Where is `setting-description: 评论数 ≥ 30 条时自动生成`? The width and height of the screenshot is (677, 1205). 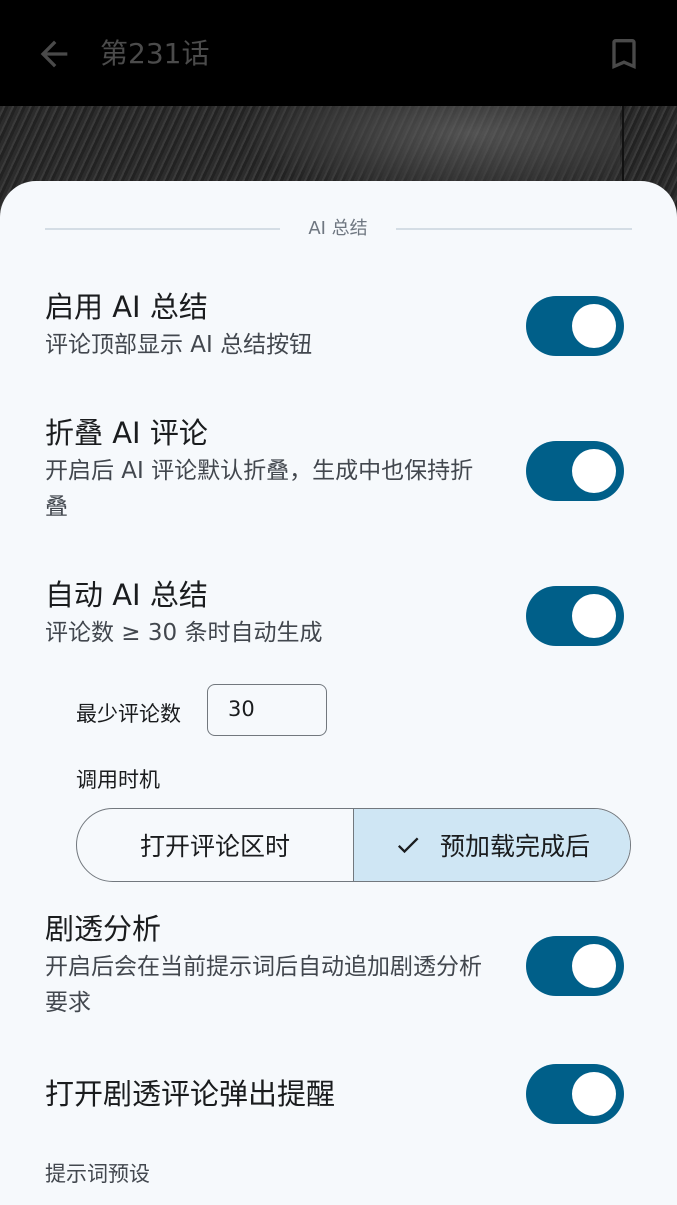 setting-description: 评论数 ≥ 30 条时自动生成 is located at coordinates (184, 633).